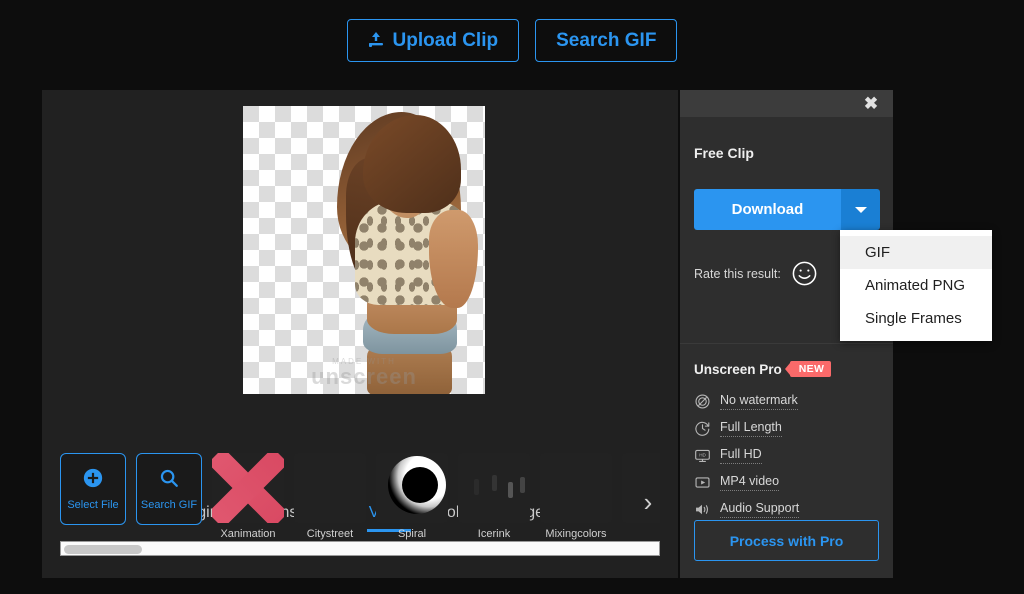 The width and height of the screenshot is (1024, 594). What do you see at coordinates (737, 273) in the screenshot?
I see `rate-label: Rate this result:` at bounding box center [737, 273].